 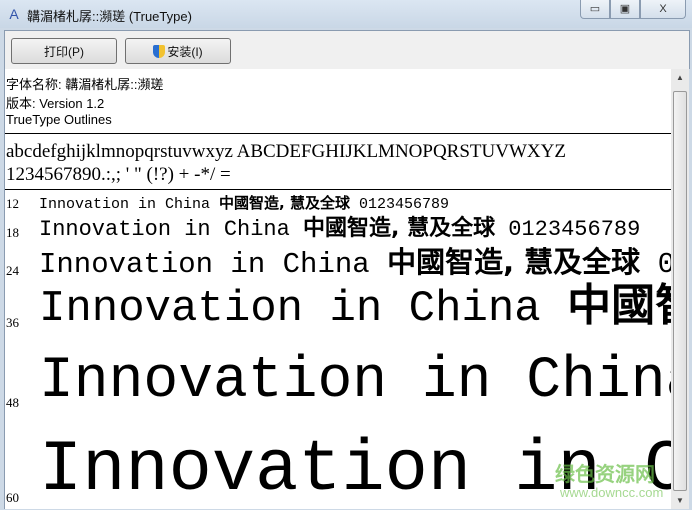 What do you see at coordinates (12, 203) in the screenshot?
I see `sample-size: 12` at bounding box center [12, 203].